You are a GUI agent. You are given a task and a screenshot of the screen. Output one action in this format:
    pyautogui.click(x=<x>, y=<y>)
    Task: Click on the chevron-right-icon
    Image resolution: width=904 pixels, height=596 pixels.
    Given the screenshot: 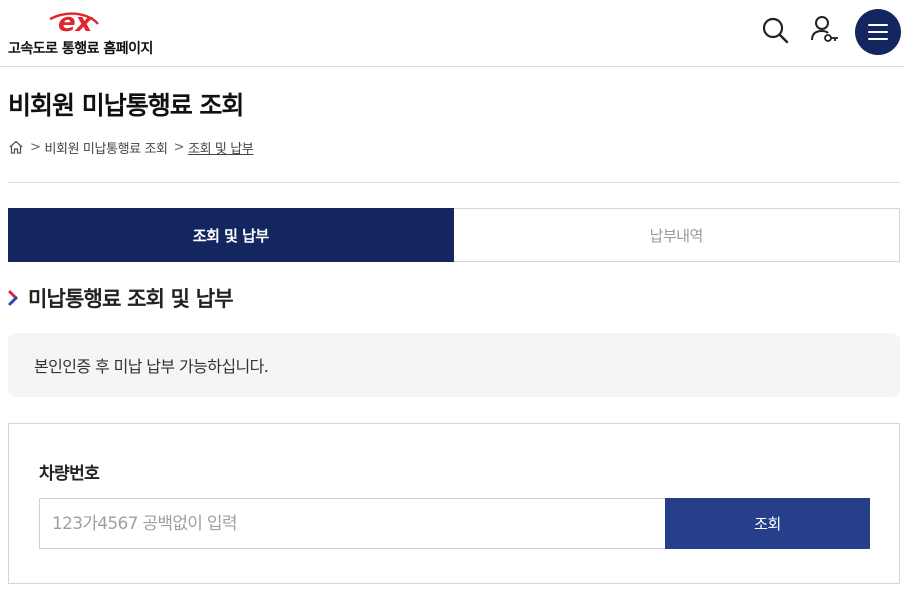 What is the action you would take?
    pyautogui.click(x=13, y=298)
    